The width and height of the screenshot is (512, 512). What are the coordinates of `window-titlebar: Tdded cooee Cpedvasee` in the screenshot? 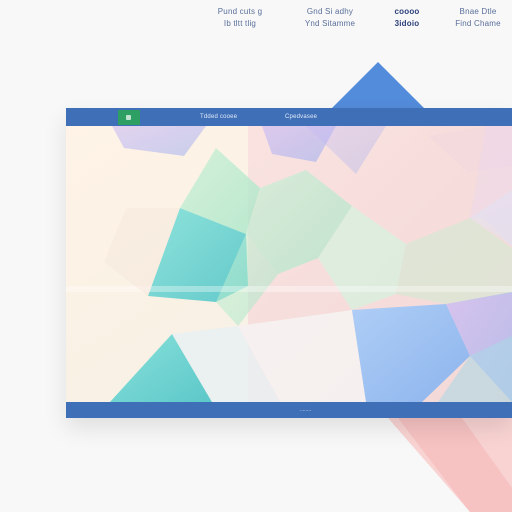 It's located at (289, 117).